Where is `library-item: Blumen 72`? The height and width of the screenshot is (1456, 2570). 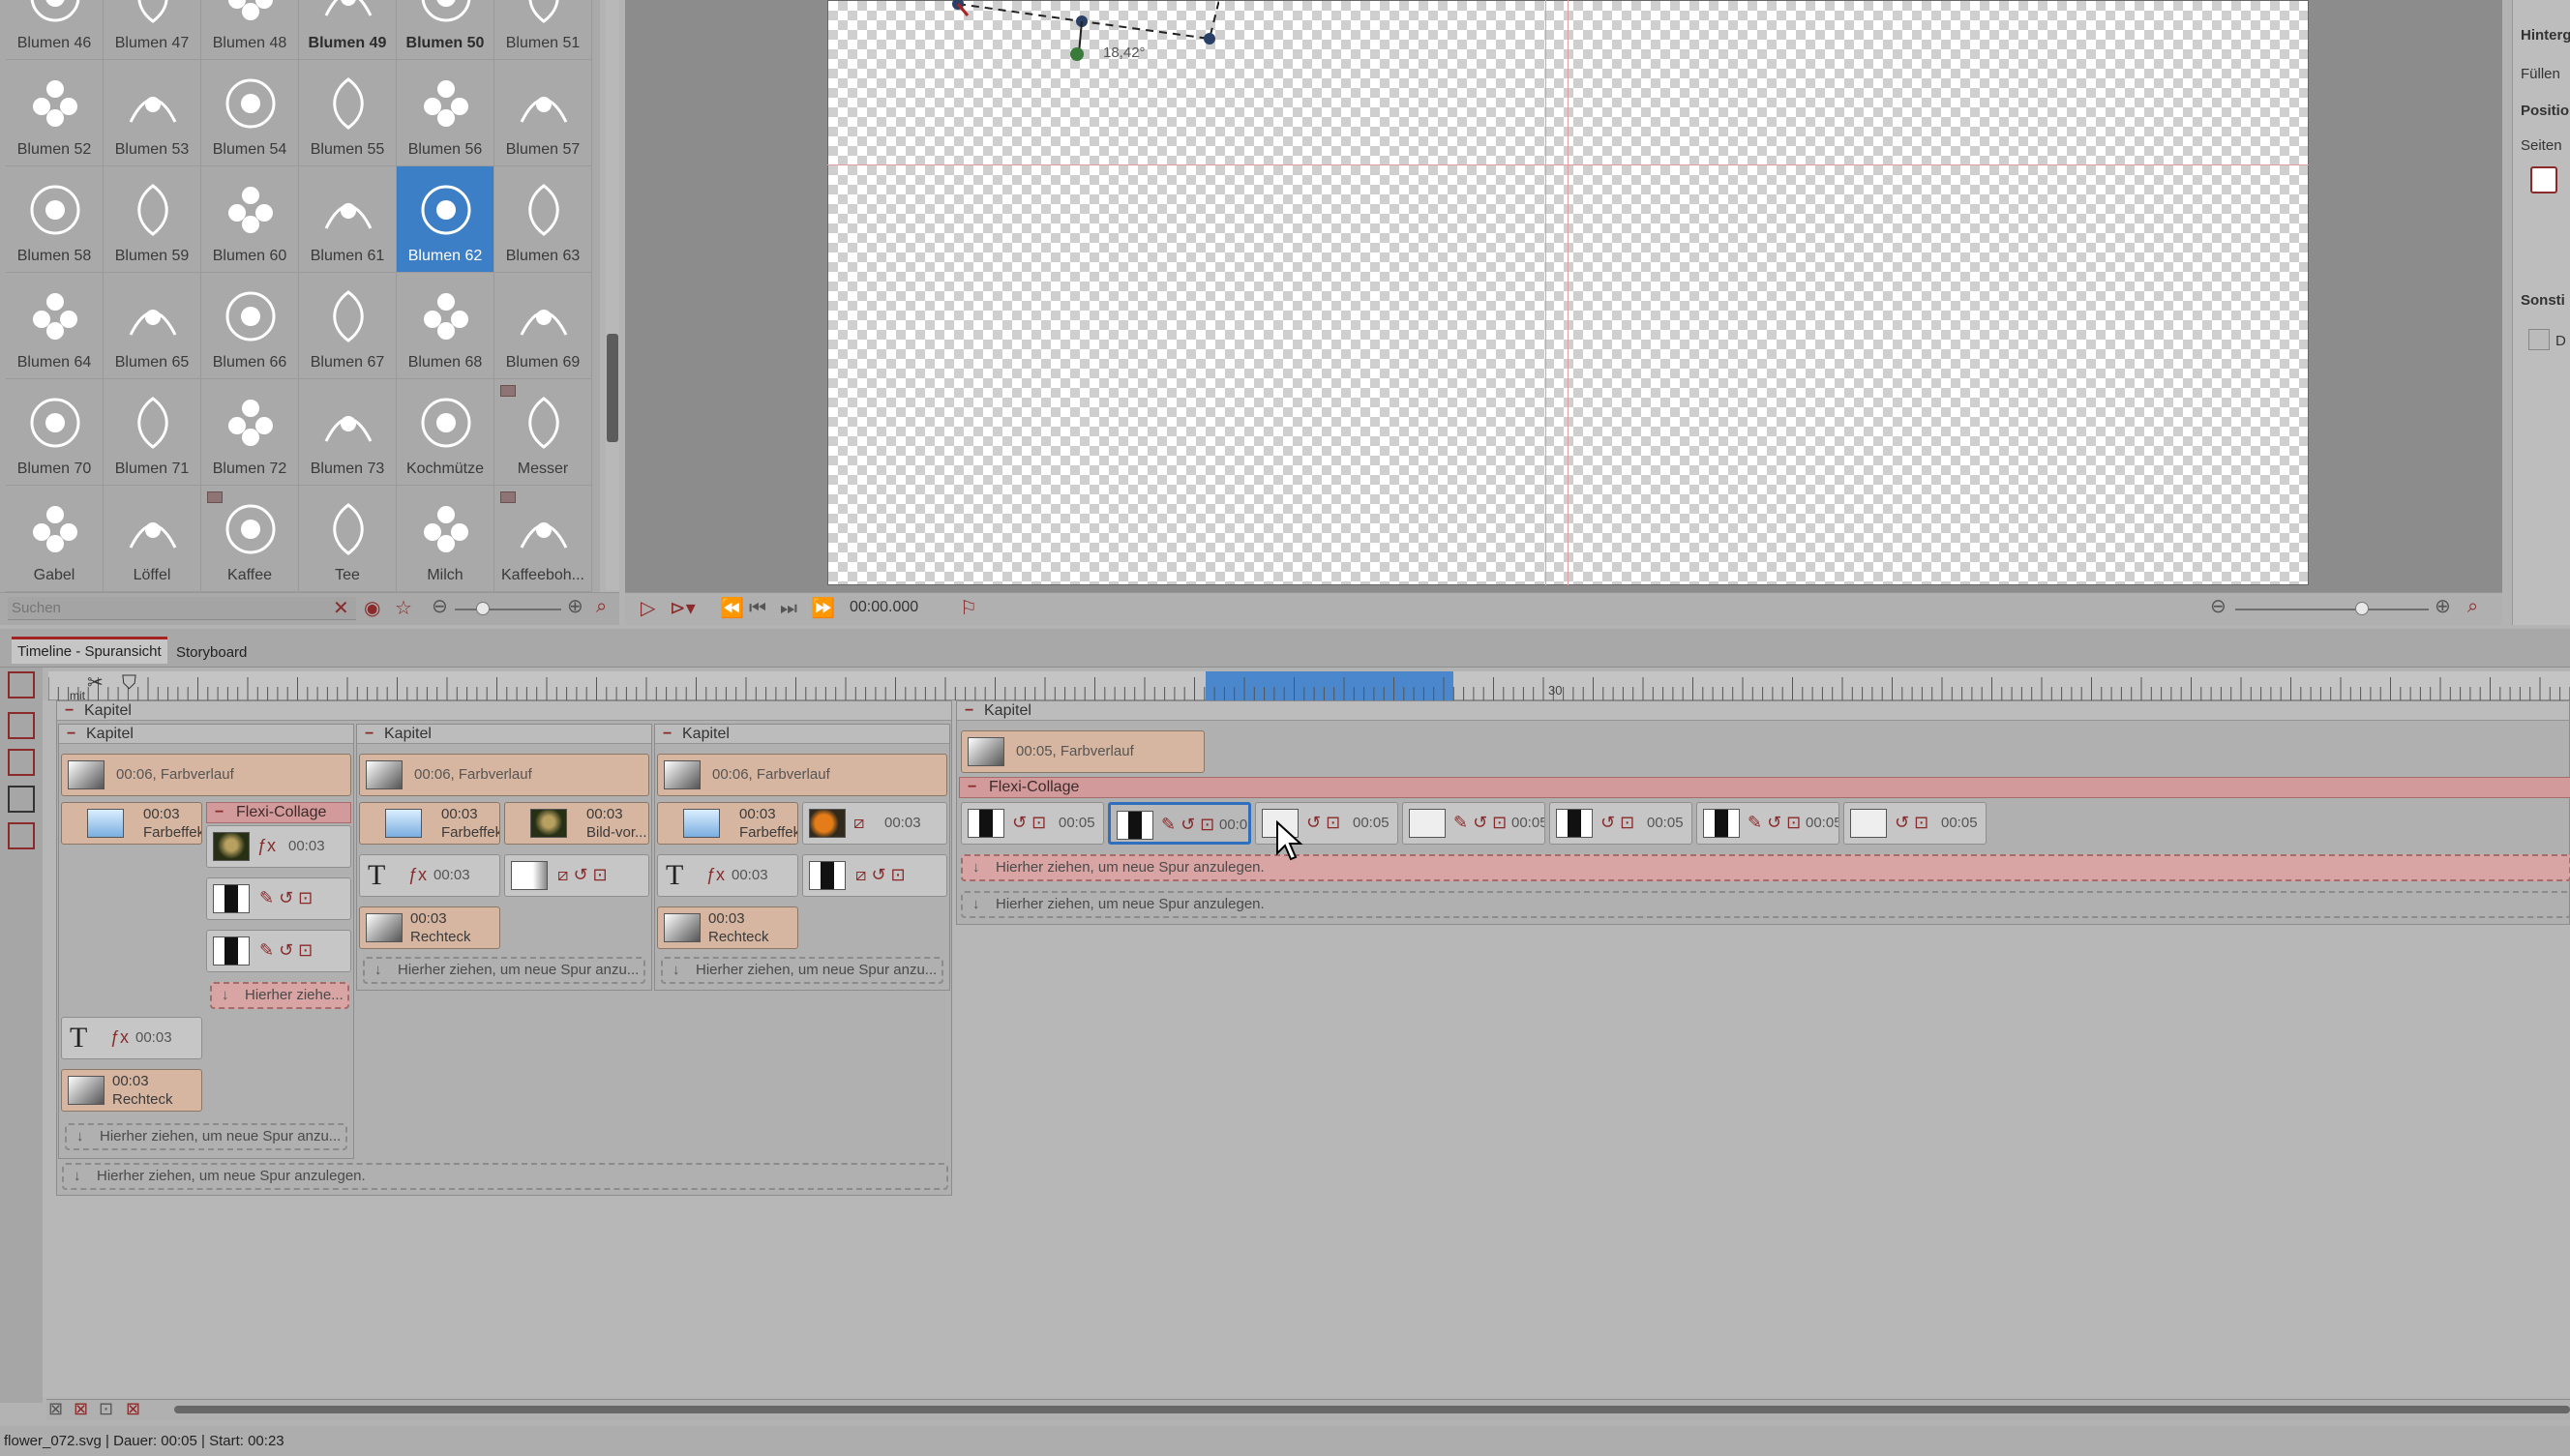
library-item: Blumen 72 is located at coordinates (250, 433).